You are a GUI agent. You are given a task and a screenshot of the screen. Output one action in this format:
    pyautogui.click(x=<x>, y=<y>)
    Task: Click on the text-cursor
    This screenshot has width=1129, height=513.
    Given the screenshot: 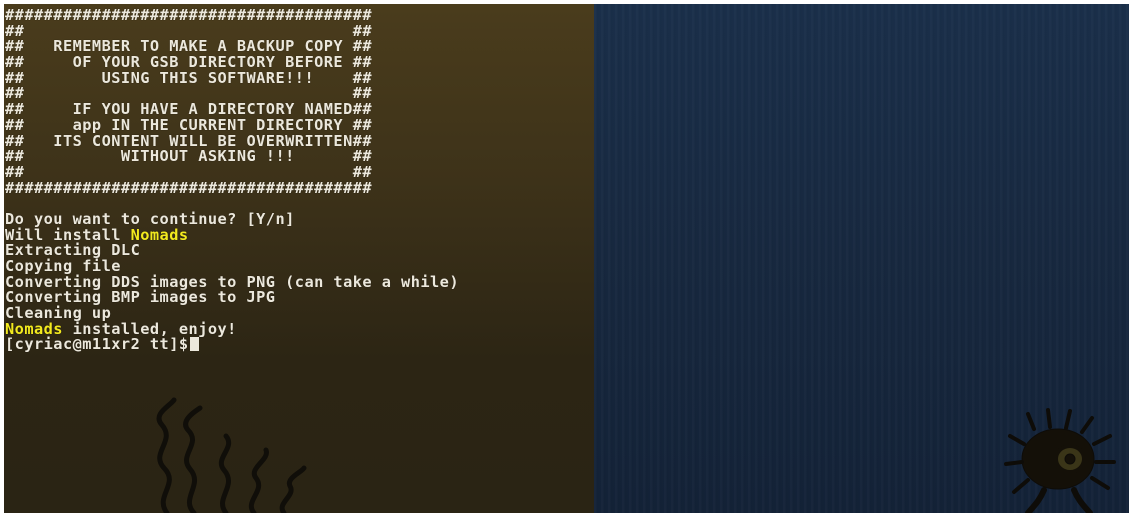 What is the action you would take?
    pyautogui.click(x=194, y=344)
    